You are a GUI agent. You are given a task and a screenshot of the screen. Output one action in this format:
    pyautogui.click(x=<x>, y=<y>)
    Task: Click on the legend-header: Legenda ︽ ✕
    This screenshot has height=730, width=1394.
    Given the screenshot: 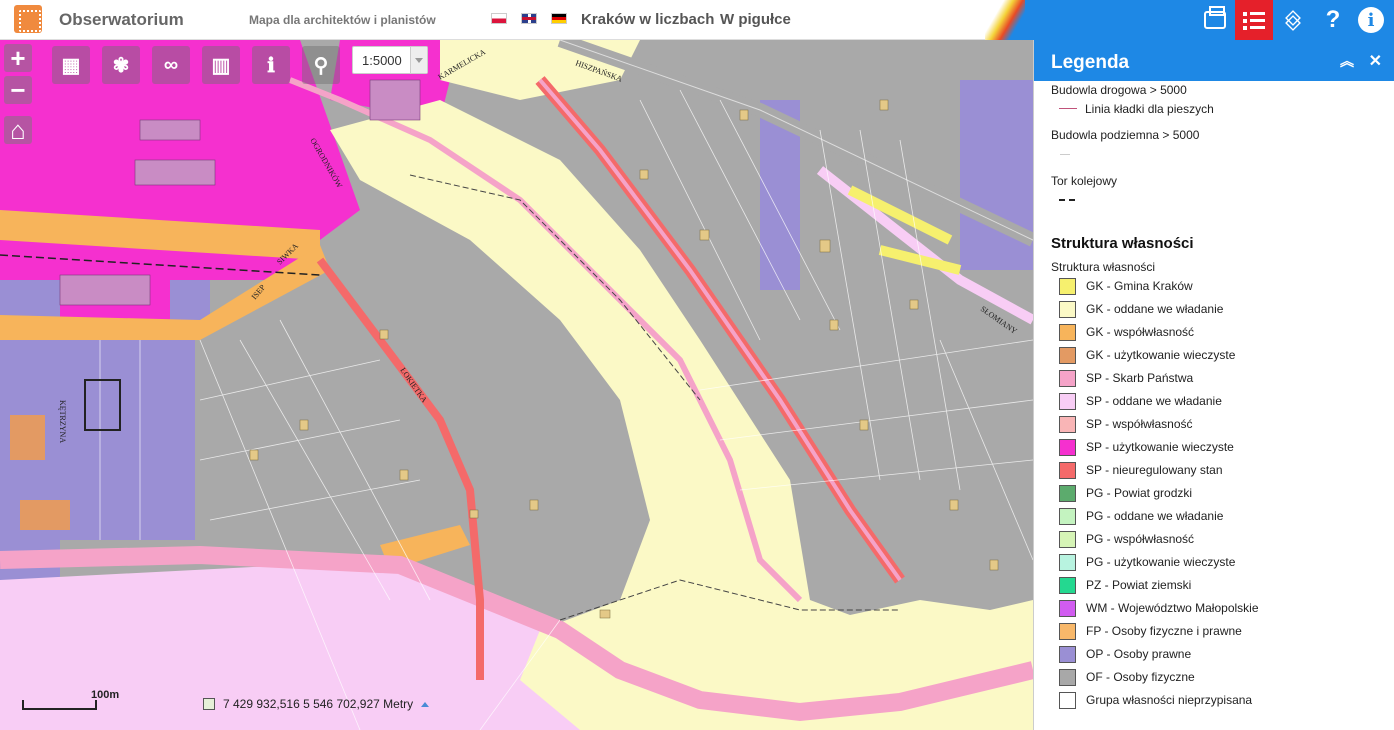 What is the action you would take?
    pyautogui.click(x=1214, y=60)
    